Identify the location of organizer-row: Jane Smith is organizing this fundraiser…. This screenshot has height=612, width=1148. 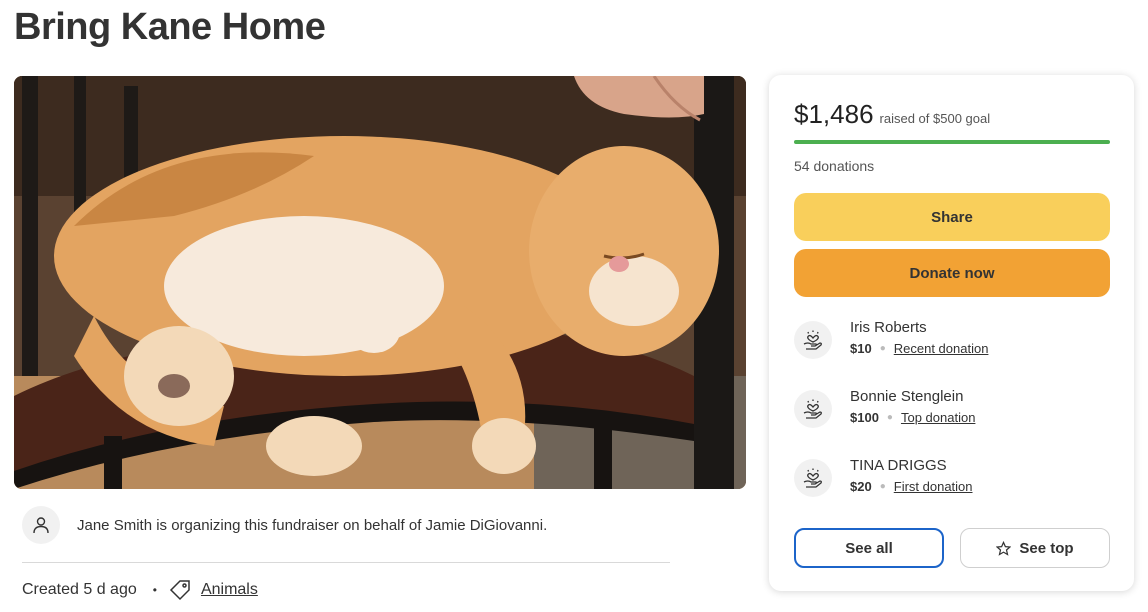
(284, 525).